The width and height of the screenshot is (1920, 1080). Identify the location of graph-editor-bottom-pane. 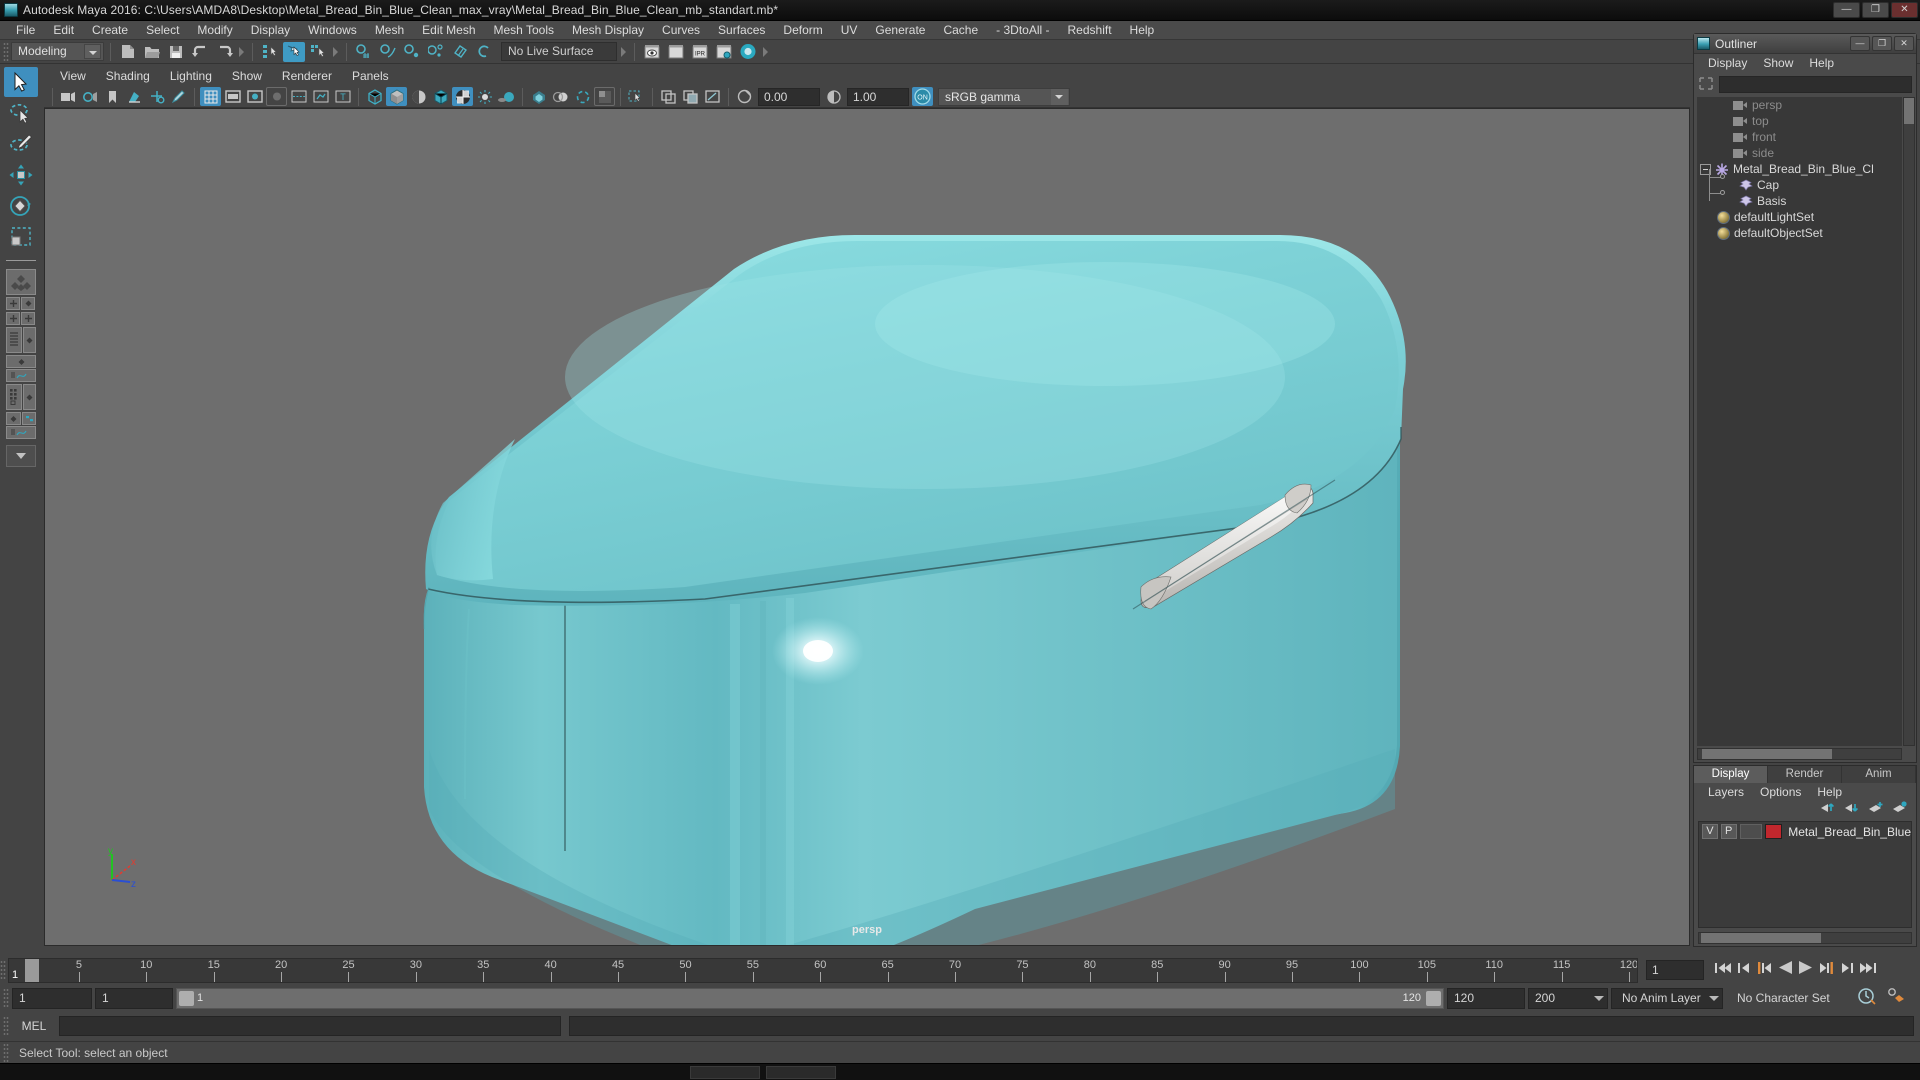
(21, 432).